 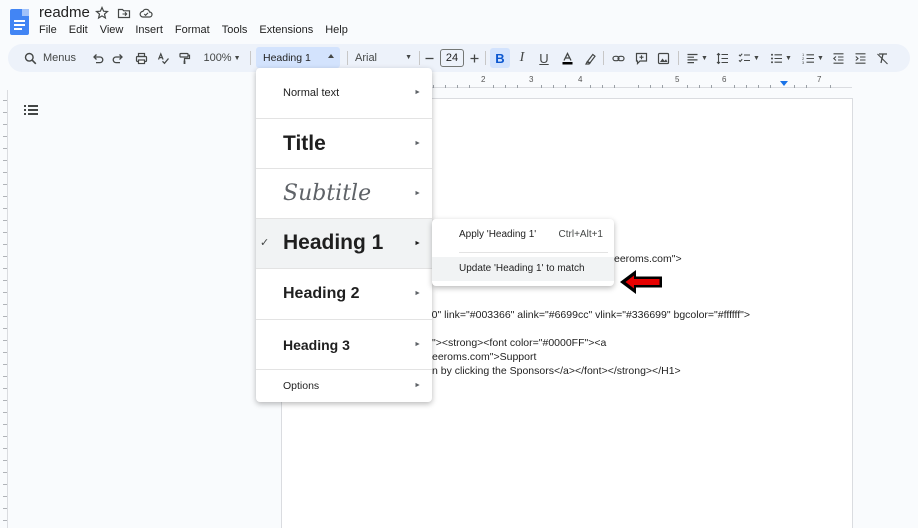 What do you see at coordinates (498, 234) in the screenshot?
I see `apply-heading-1-label: Apply 'Heading 1'` at bounding box center [498, 234].